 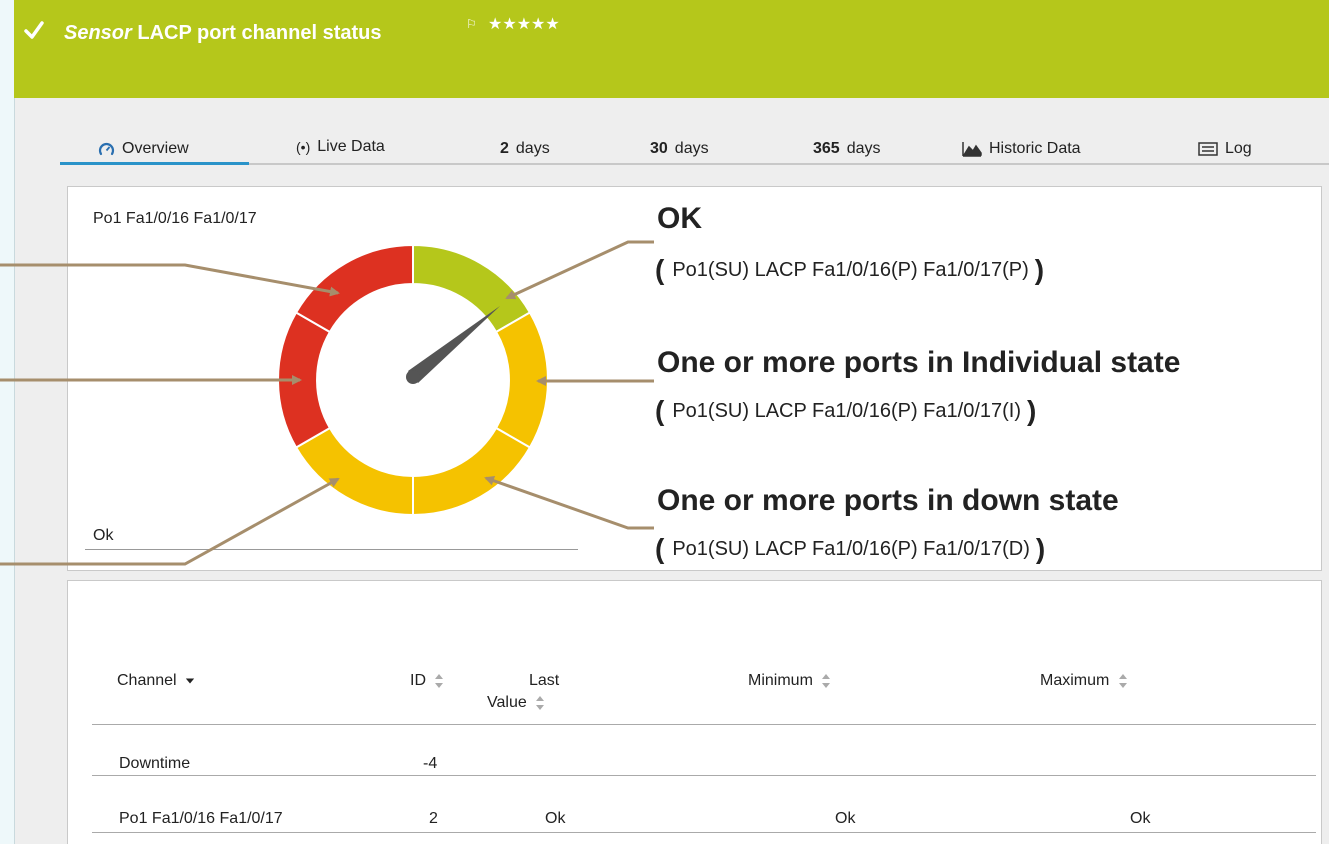 I want to click on annotation-down-detail: (Po1(SU) LACP Fa1/0/16(P) Fa1/0/17(D)), so click(x=850, y=548).